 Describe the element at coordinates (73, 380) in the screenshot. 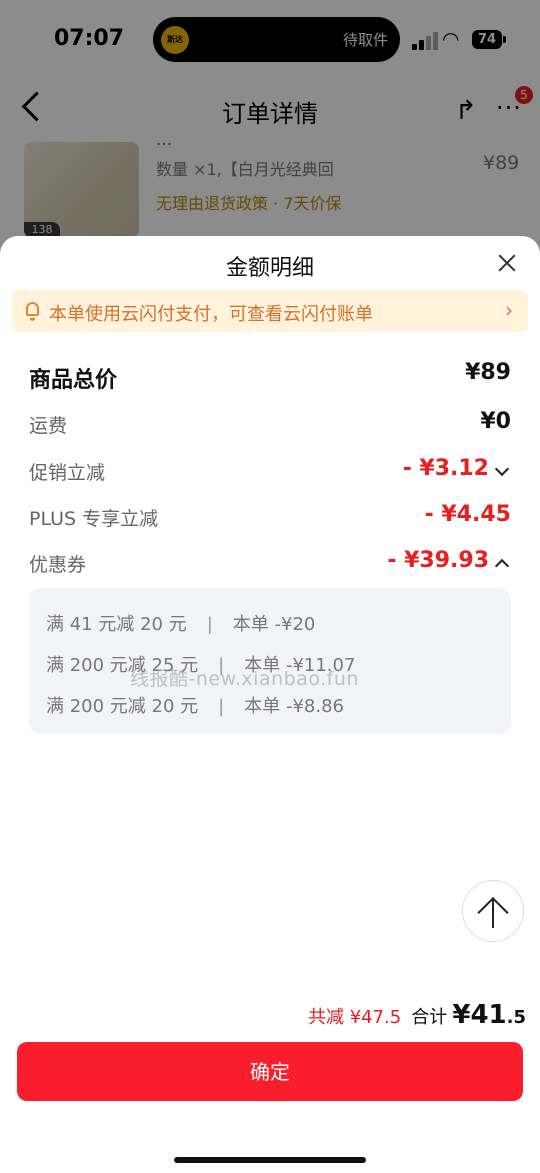

I see `row-label: 商品总价` at that location.